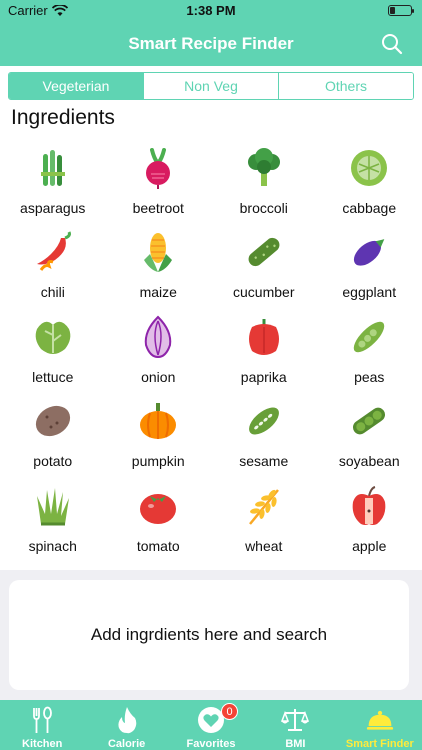  Describe the element at coordinates (369, 252) in the screenshot. I see `eggplant-icon` at that location.